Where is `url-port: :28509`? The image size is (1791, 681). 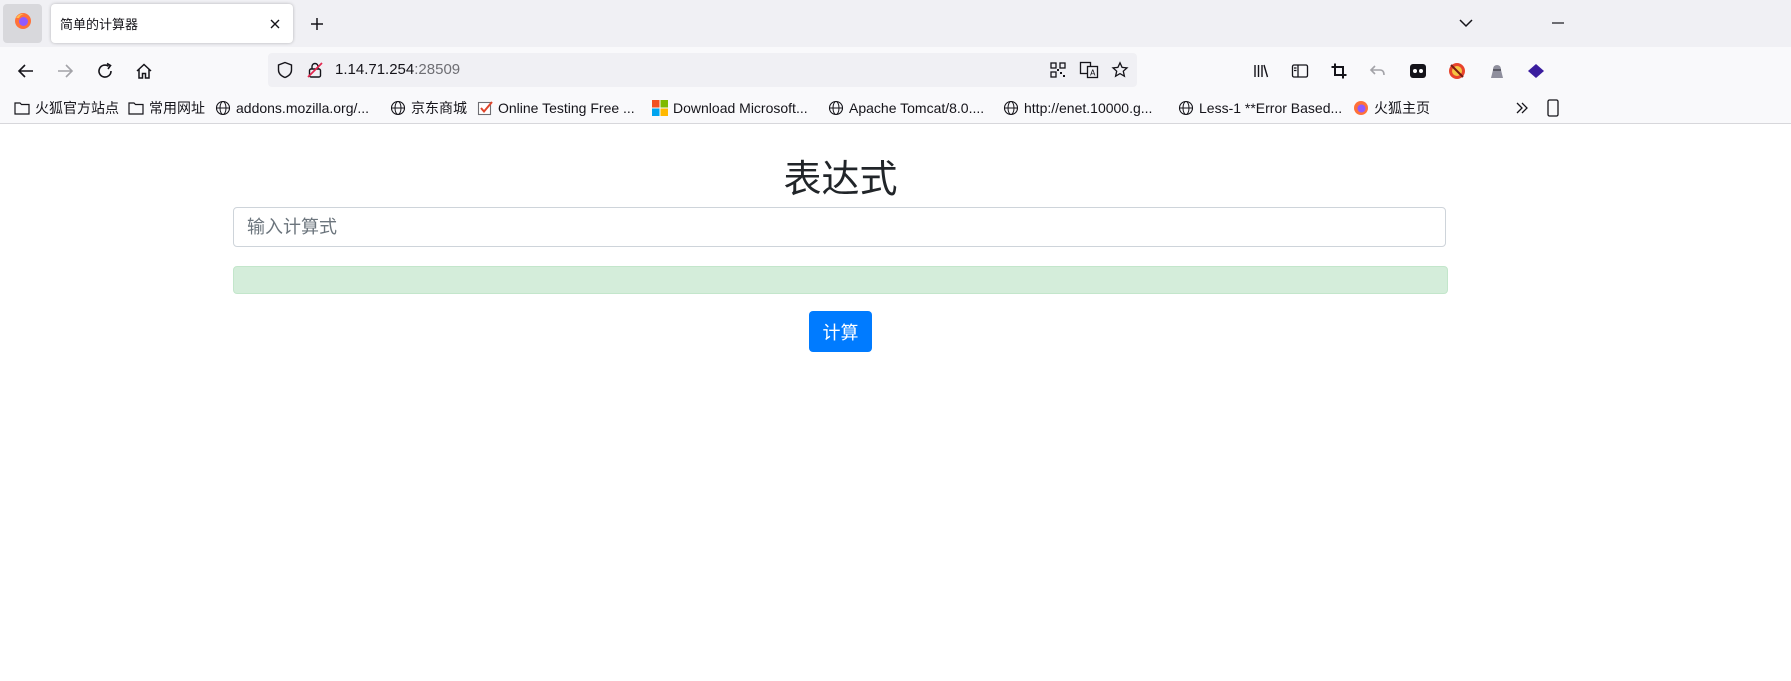
url-port: :28509 is located at coordinates (437, 69).